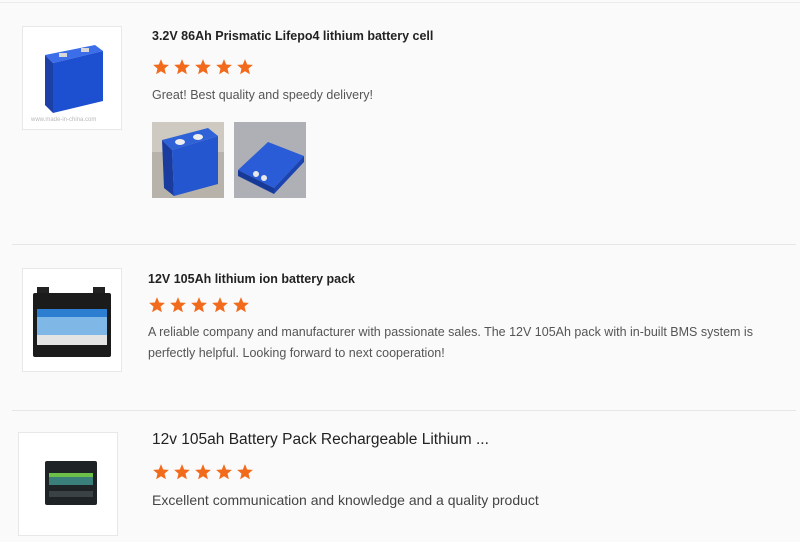 This screenshot has width=800, height=542. I want to click on top-divider, so click(400, 2).